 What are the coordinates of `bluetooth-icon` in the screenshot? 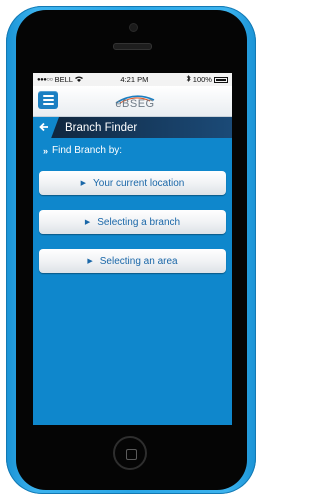 It's located at (188, 79).